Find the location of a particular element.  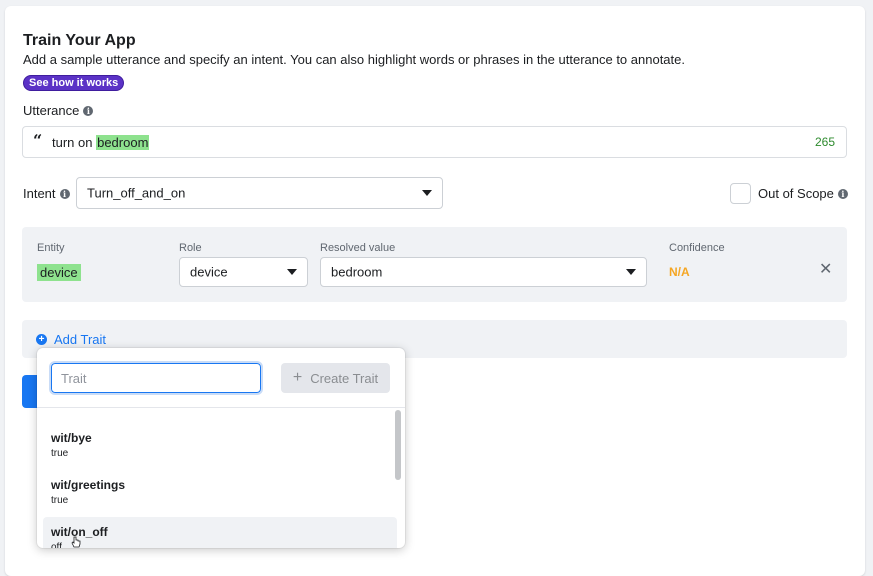

plus-circle-icon: + is located at coordinates (41, 339).